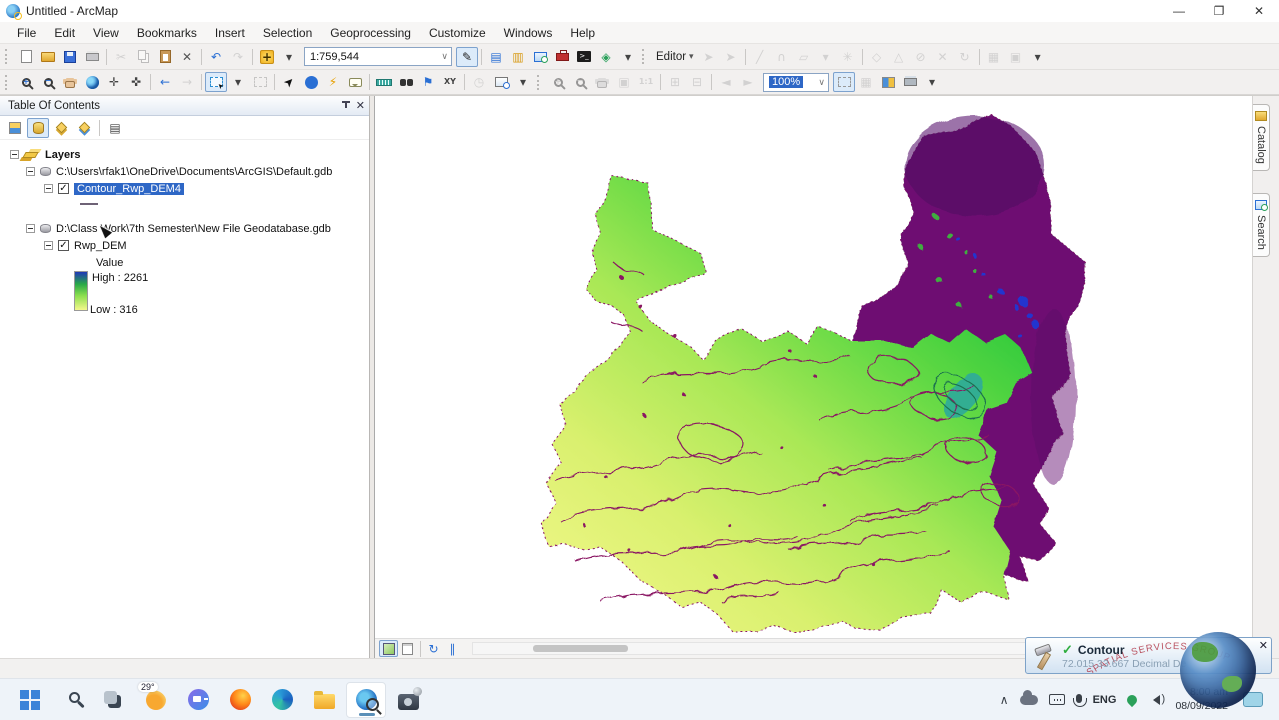 This screenshot has width=1279, height=720. What do you see at coordinates (602, 82) in the screenshot?
I see `pan-layout-button` at bounding box center [602, 82].